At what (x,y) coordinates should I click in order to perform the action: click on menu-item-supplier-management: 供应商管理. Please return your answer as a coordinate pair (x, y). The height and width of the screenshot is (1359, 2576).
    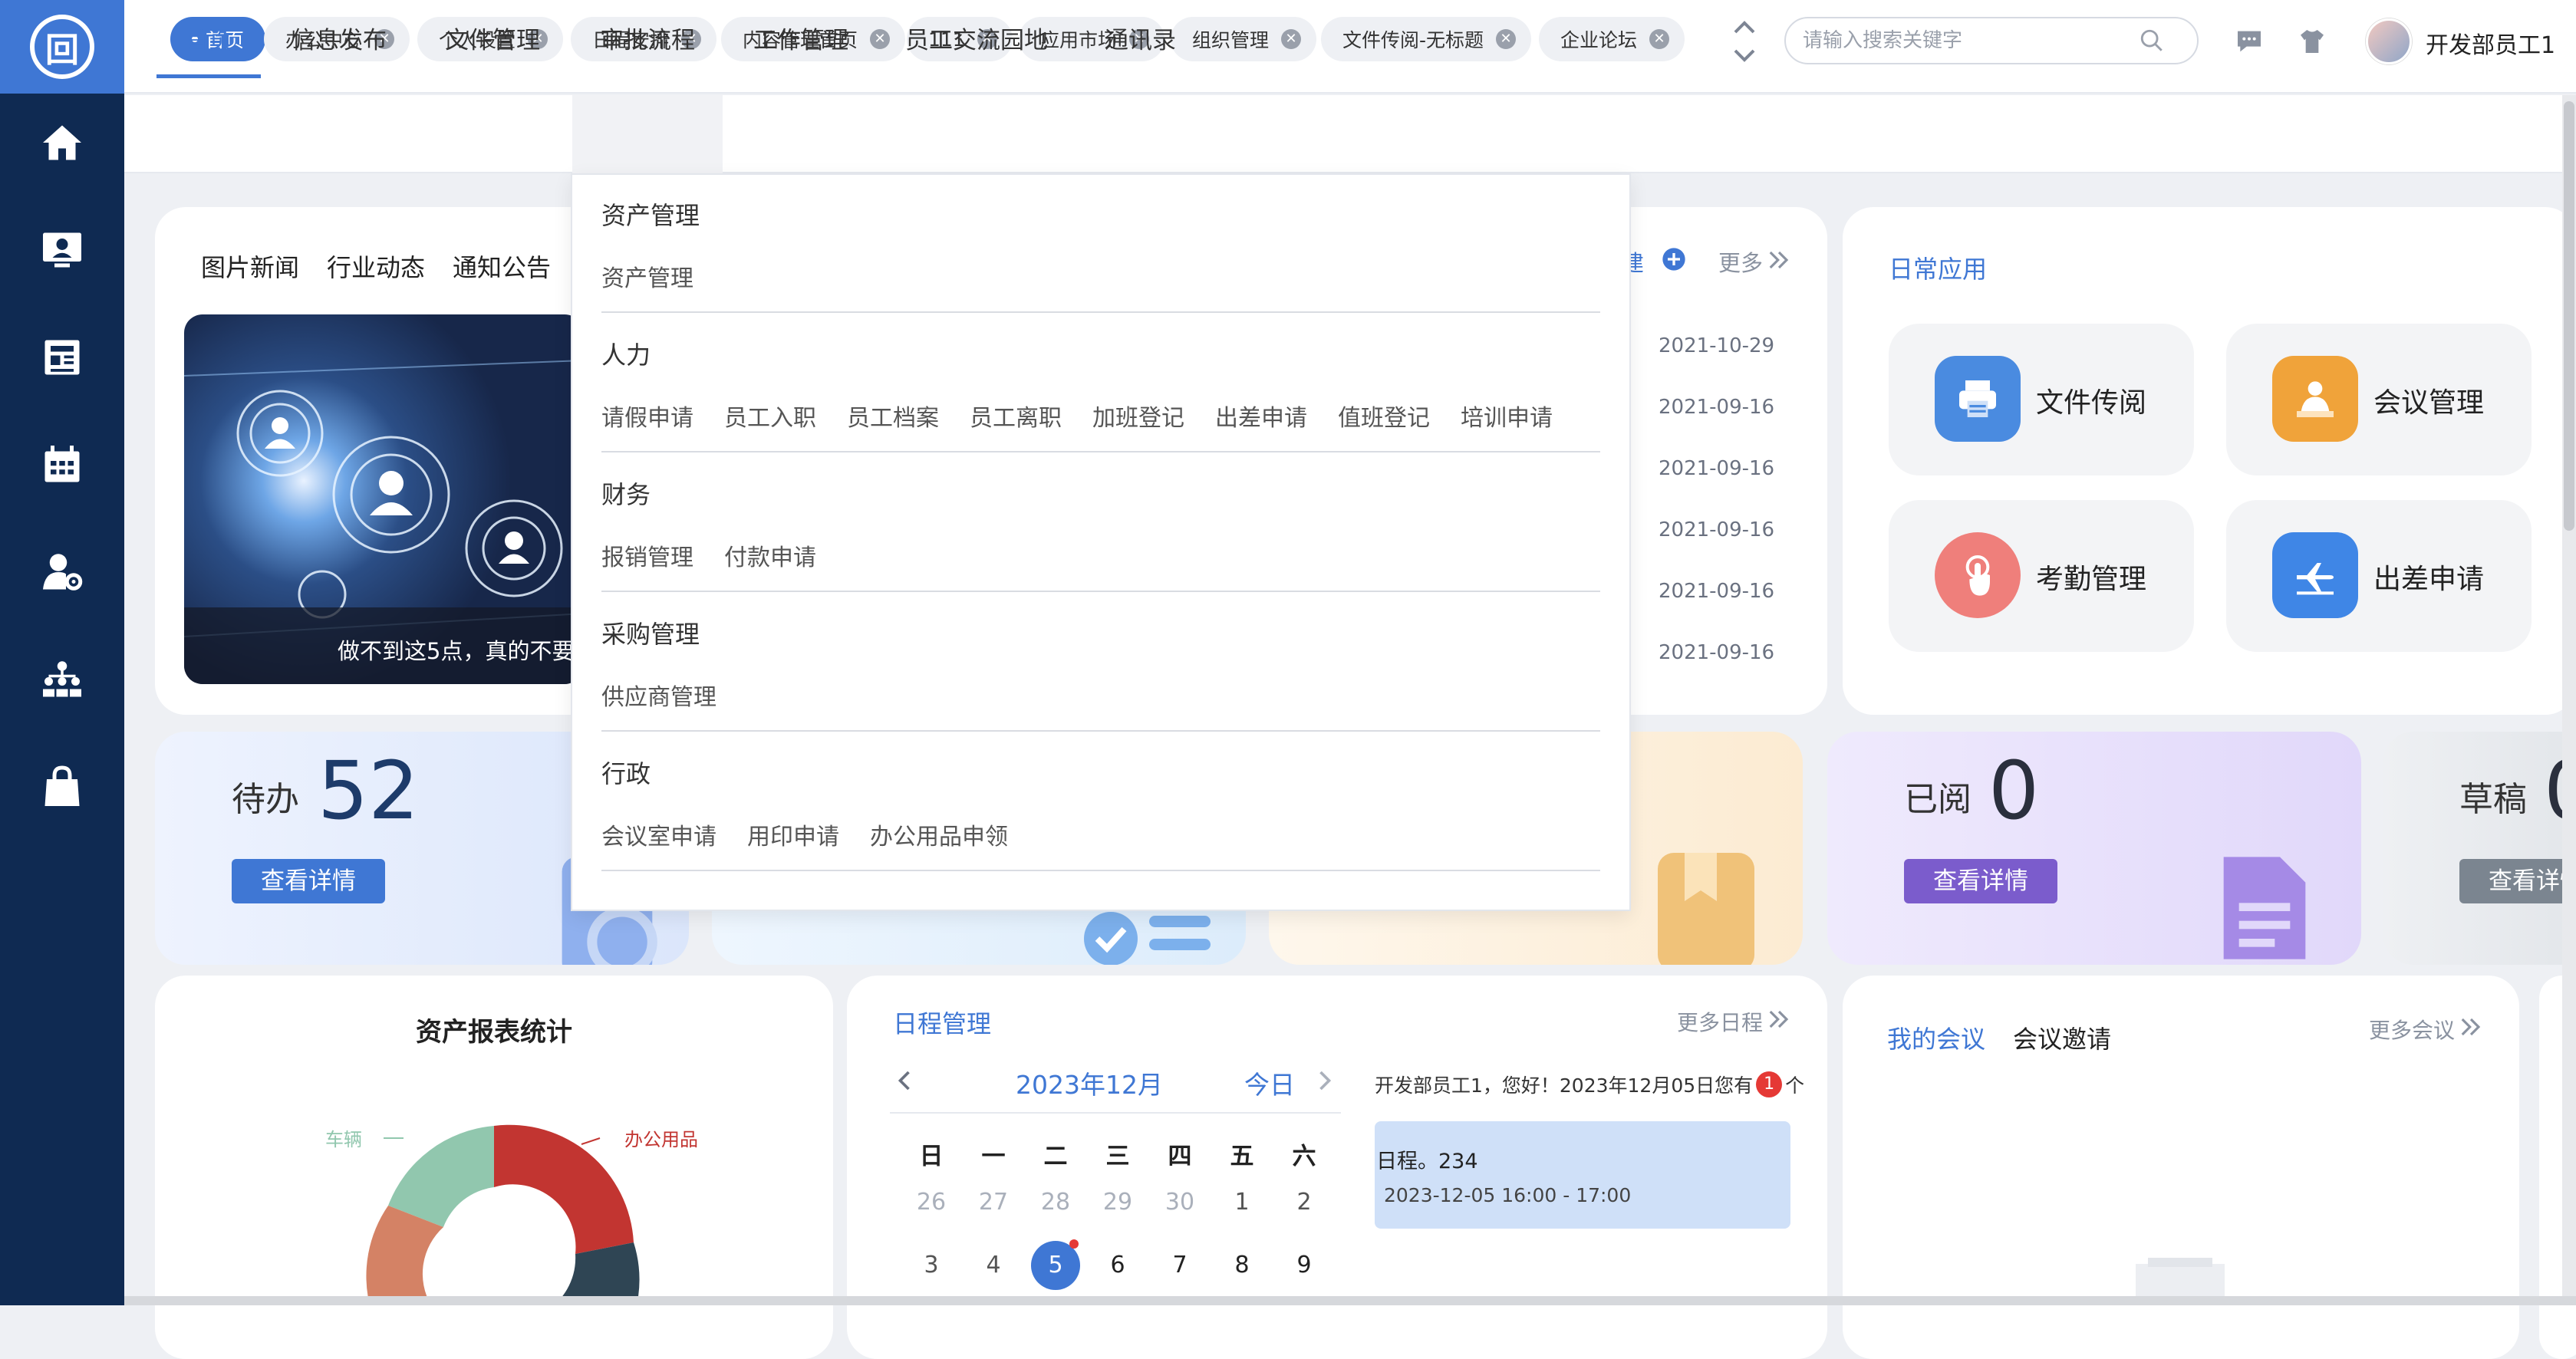
    Looking at the image, I should click on (658, 695).